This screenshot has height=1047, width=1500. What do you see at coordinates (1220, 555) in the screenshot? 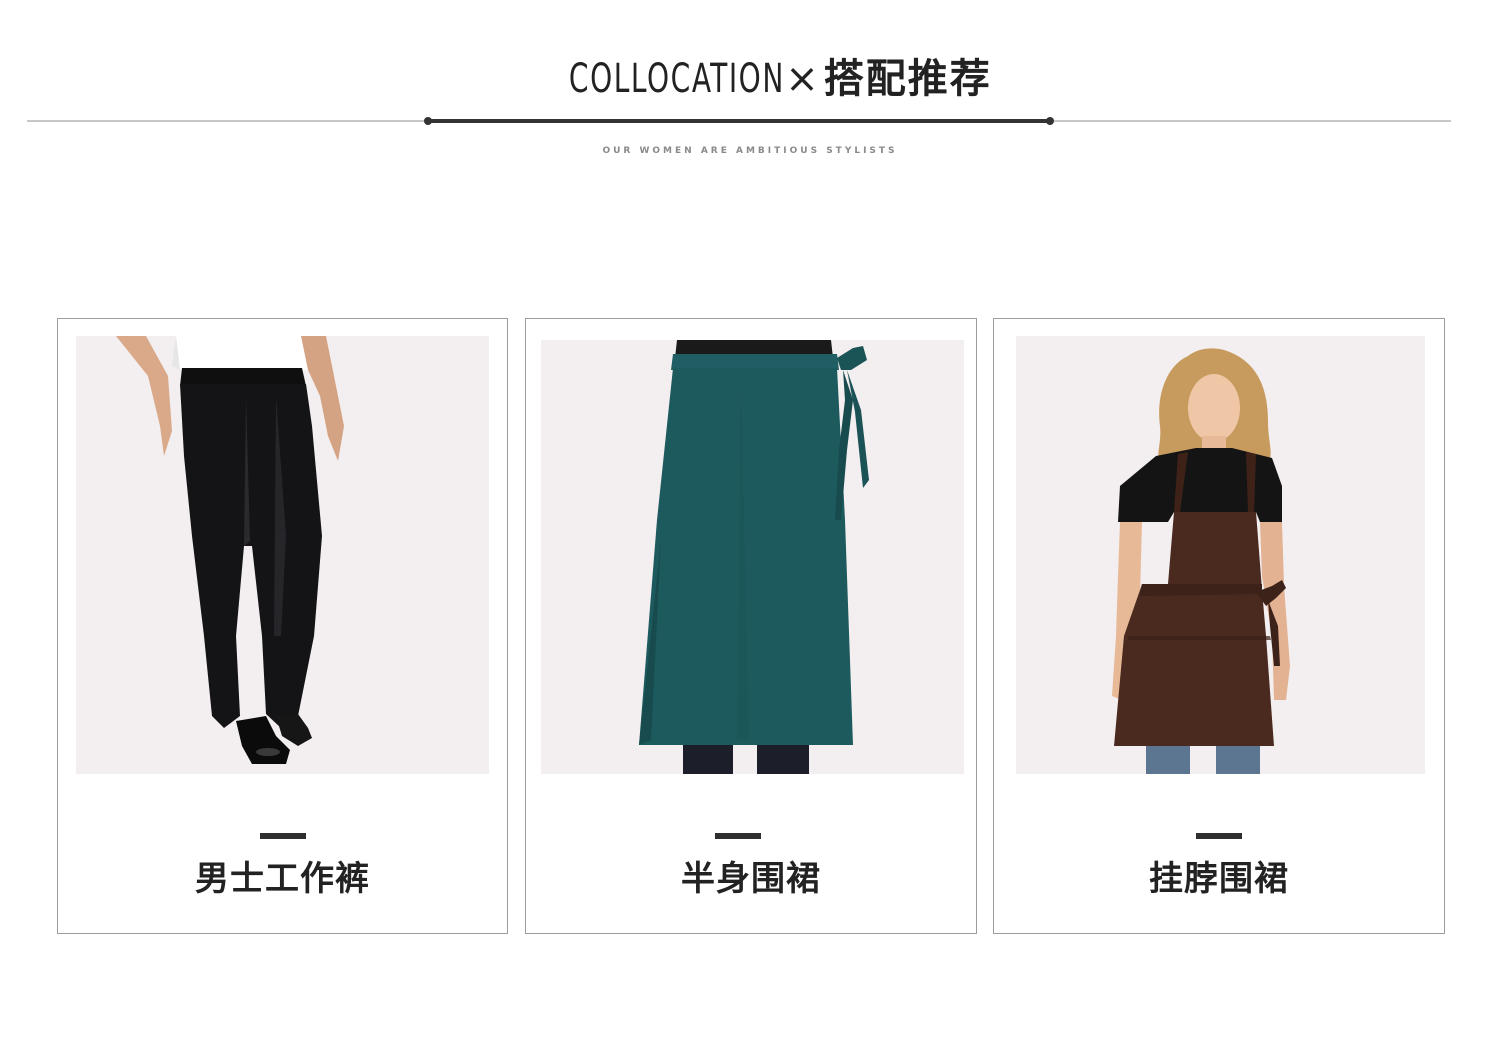
I see `bib-apron-photo` at bounding box center [1220, 555].